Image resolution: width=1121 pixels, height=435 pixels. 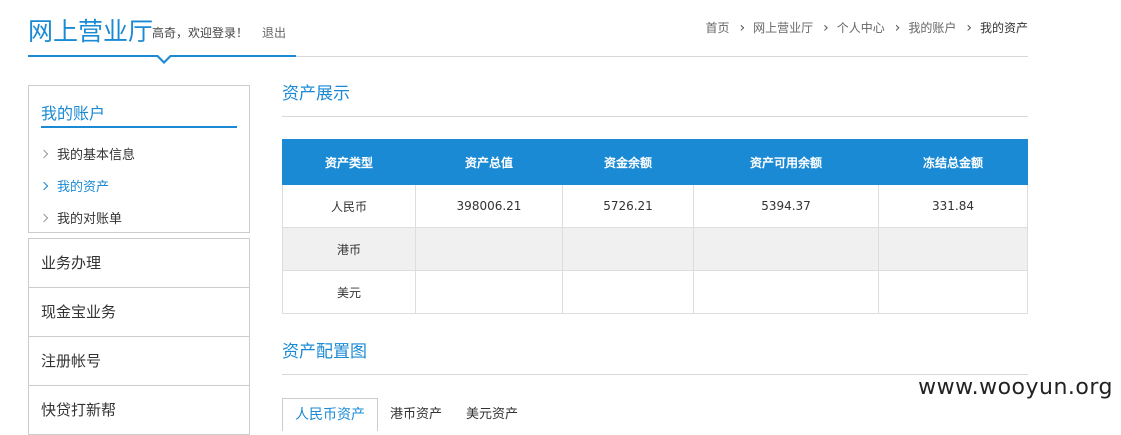 What do you see at coordinates (90, 219) in the screenshot?
I see `sidebar-item-label: 我的对账单` at bounding box center [90, 219].